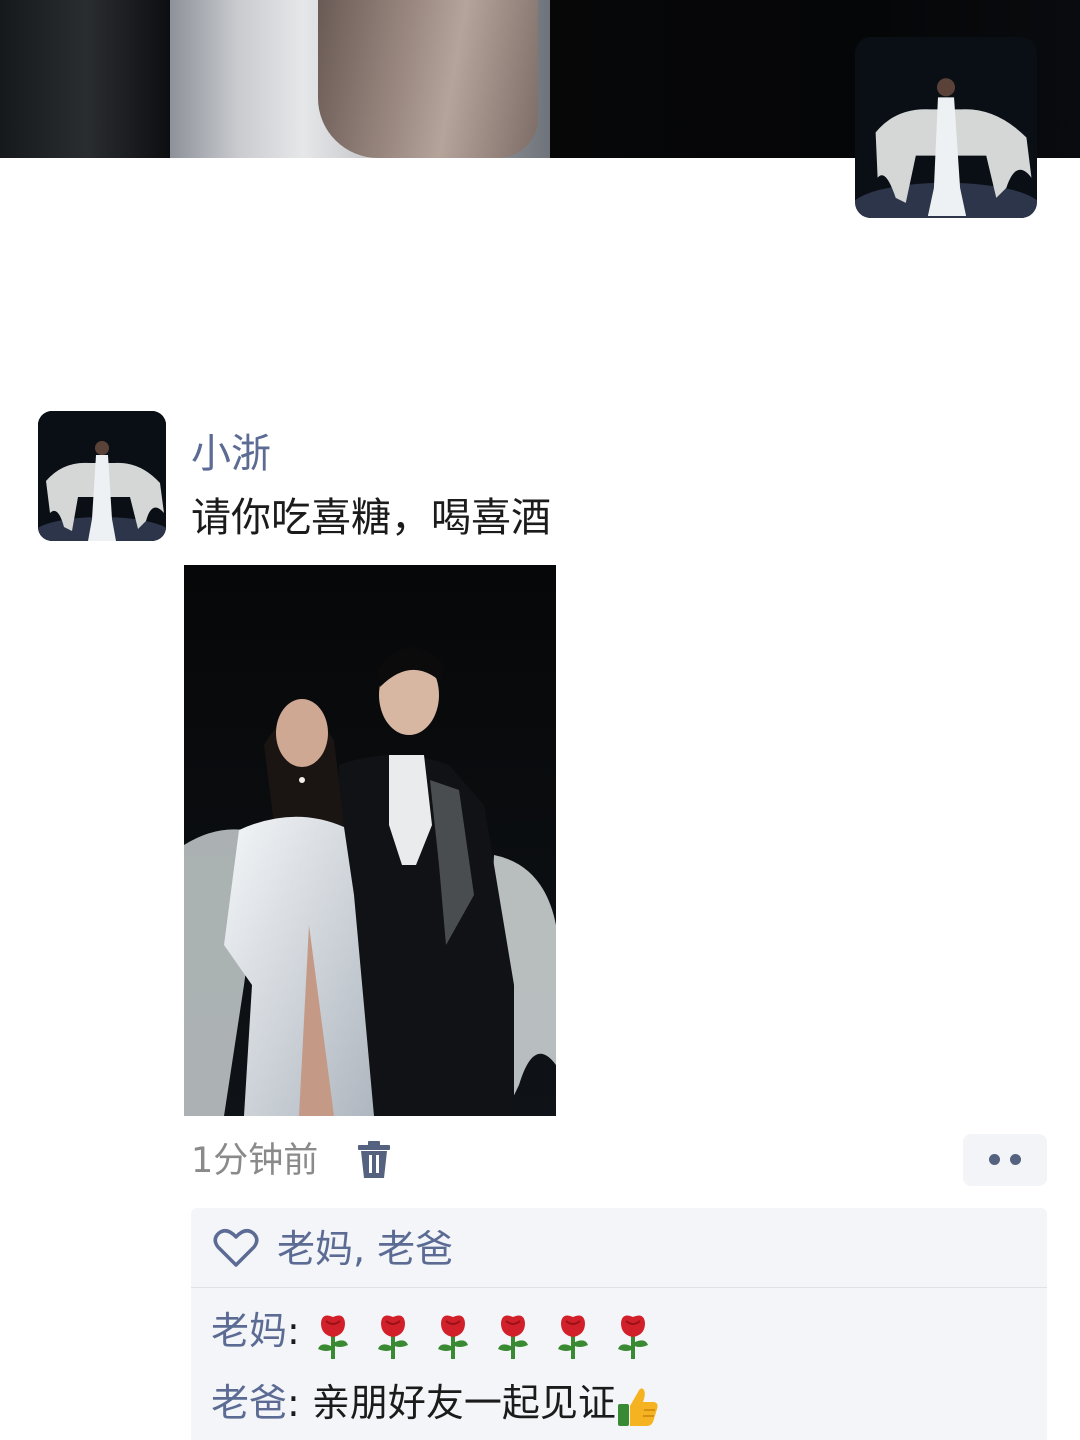 This screenshot has width=1080, height=1440. I want to click on wedding-photo-image, so click(370, 840).